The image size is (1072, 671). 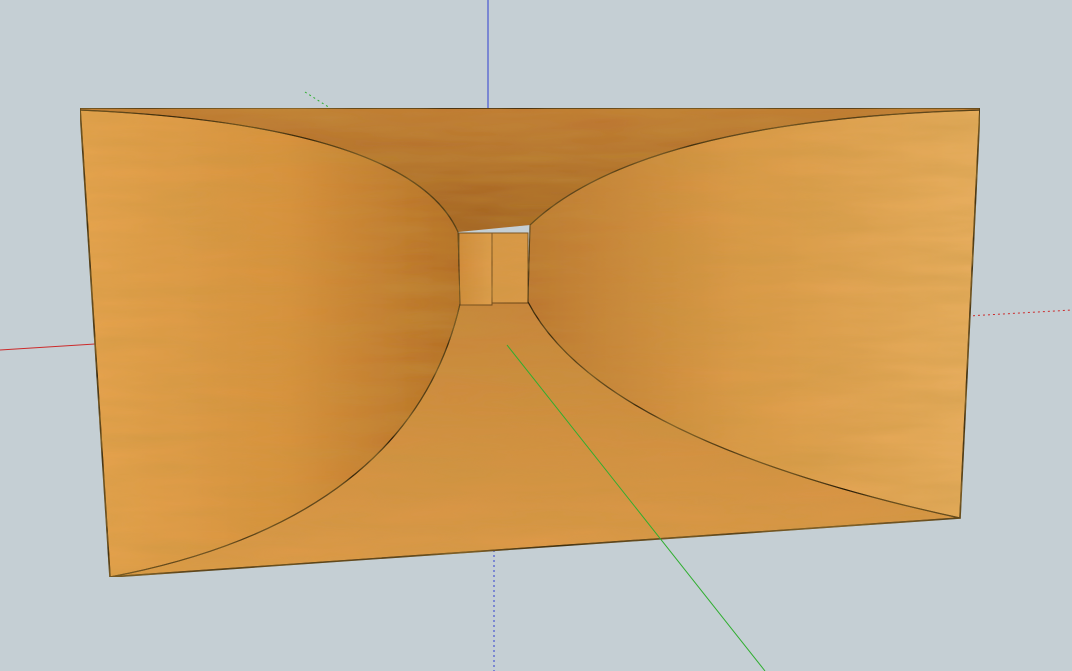 What do you see at coordinates (1019, 313) in the screenshot?
I see `red-axis-dotted` at bounding box center [1019, 313].